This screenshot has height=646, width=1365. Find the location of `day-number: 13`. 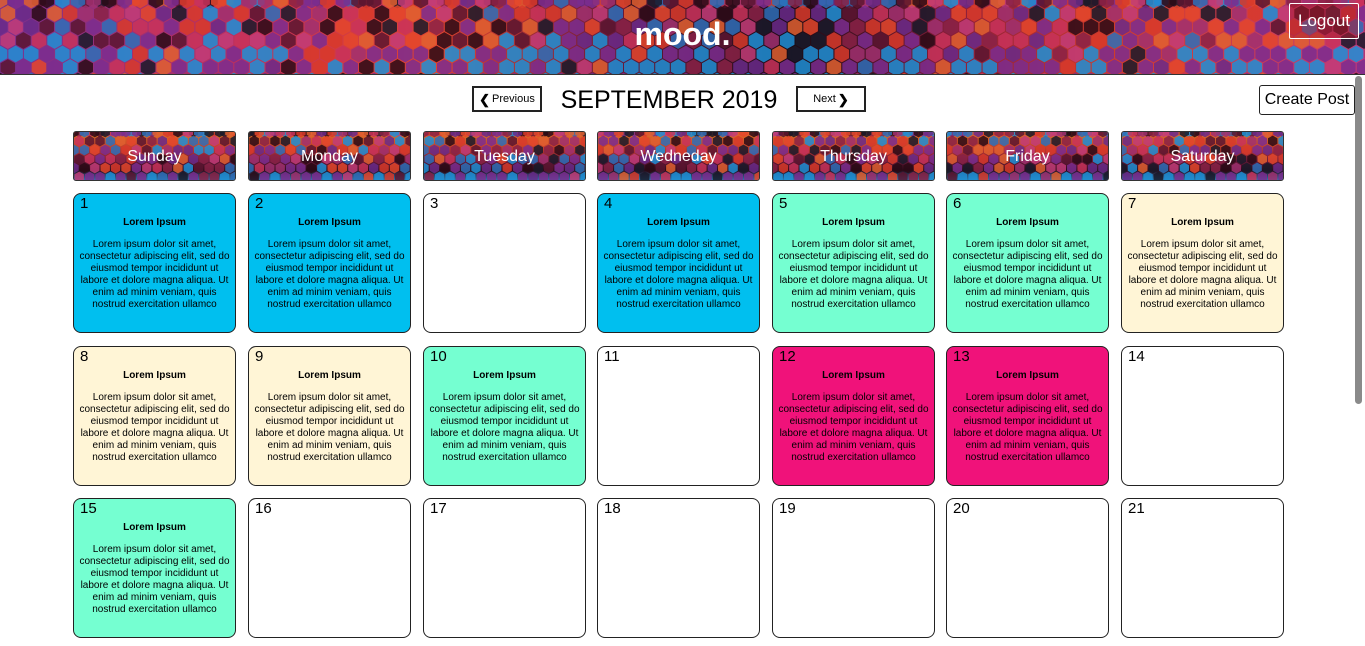

day-number: 13 is located at coordinates (961, 356).